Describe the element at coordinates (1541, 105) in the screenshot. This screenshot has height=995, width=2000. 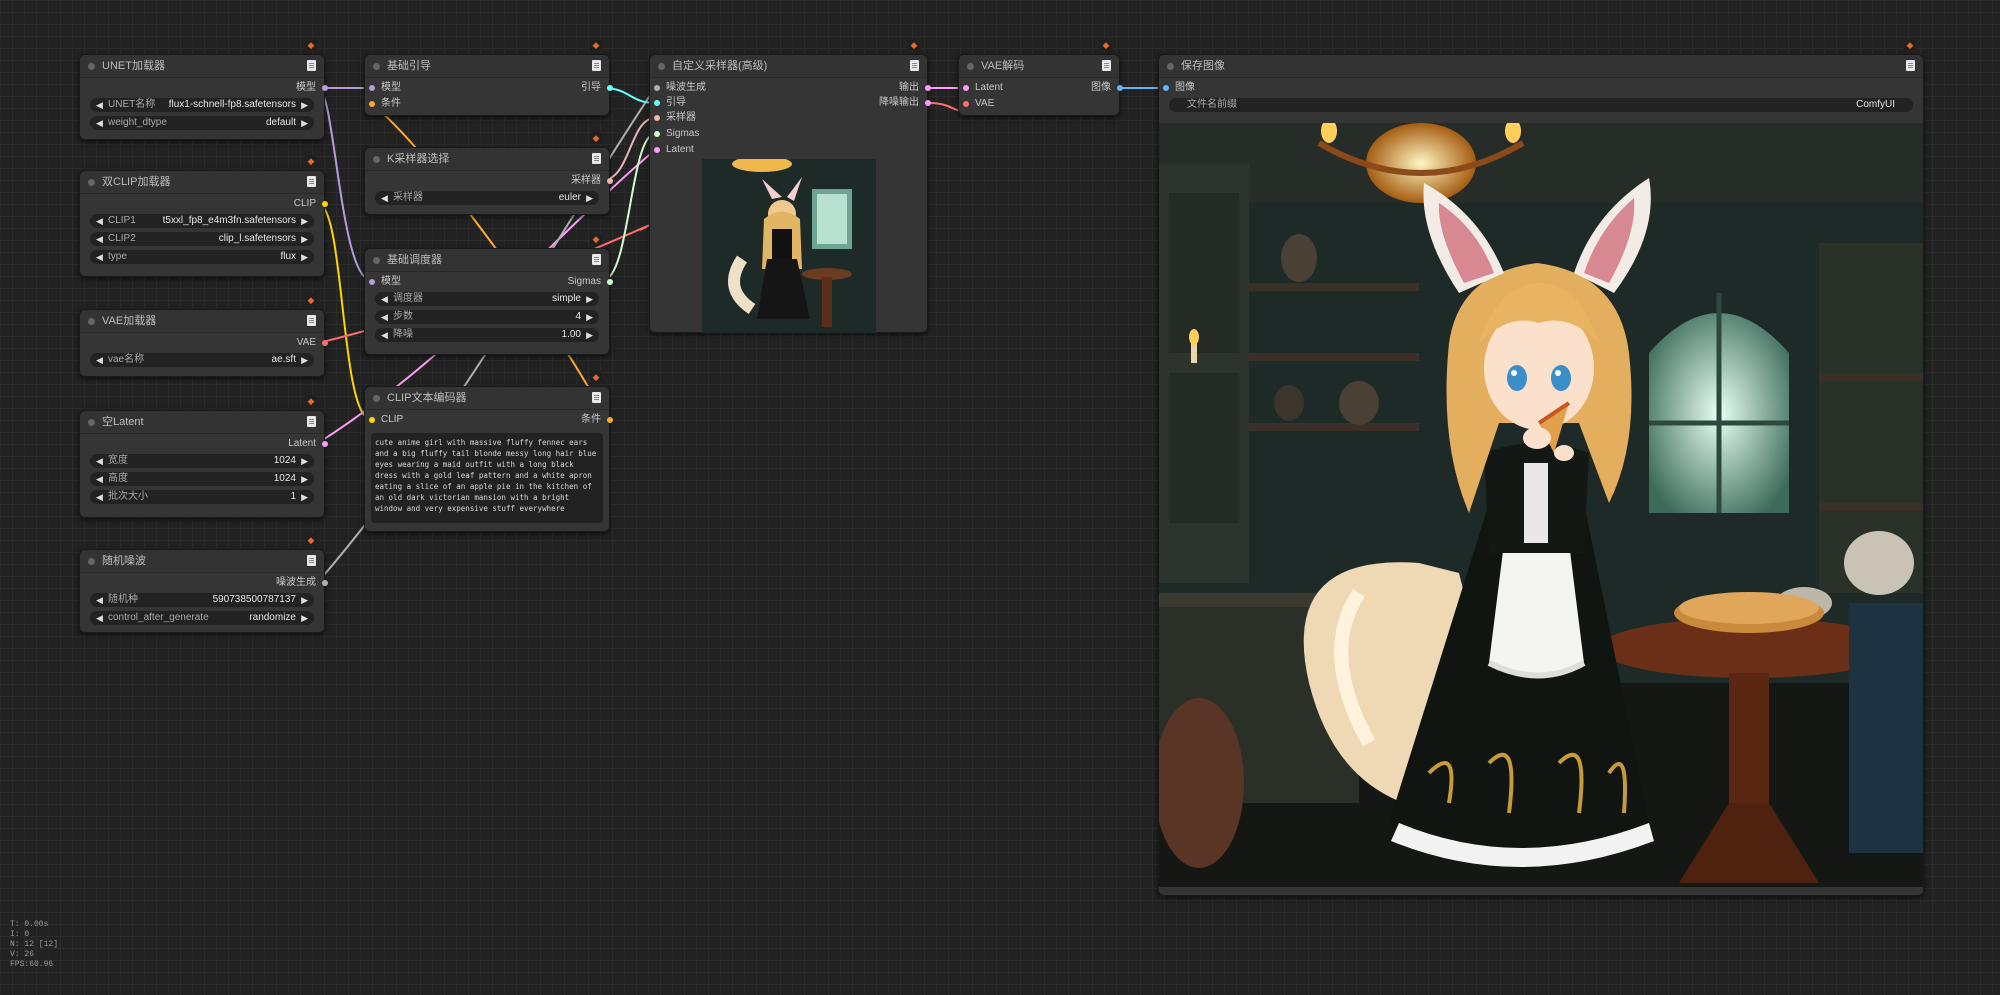
I see `filename-prefix-input: 文件名前缀 ComfyUI` at that location.